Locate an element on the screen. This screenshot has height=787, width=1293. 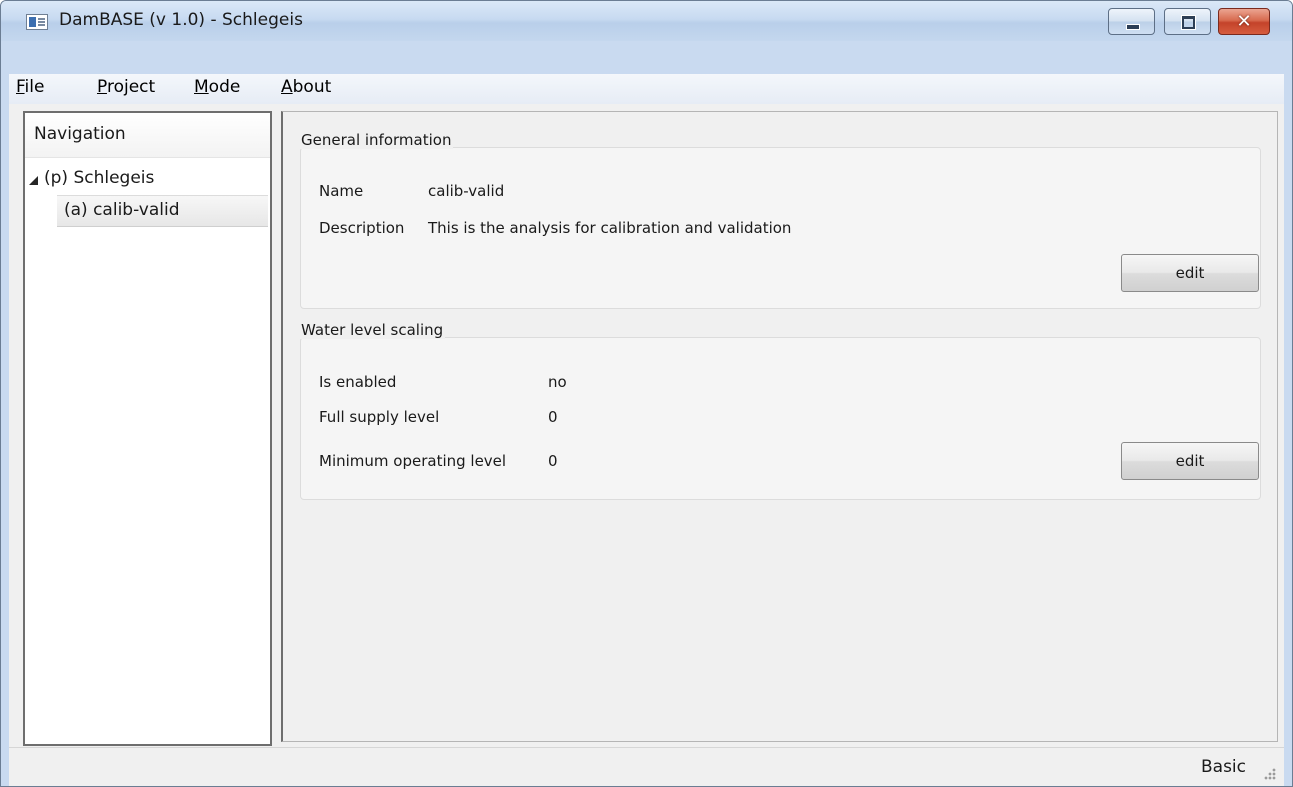
menu-file: File is located at coordinates (30, 87).